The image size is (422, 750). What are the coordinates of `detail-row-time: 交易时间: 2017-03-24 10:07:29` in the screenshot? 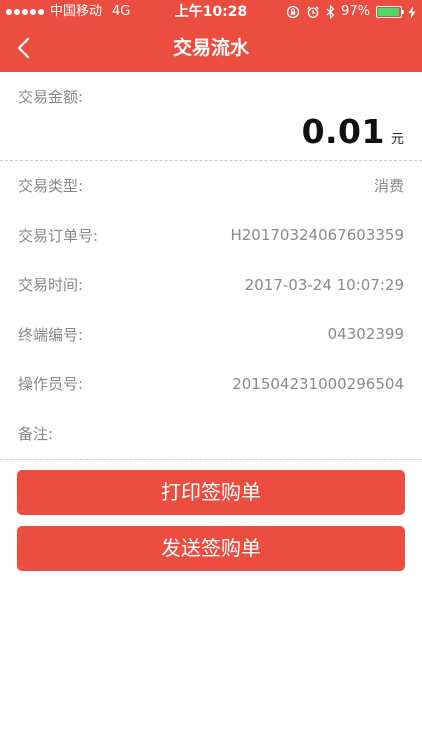 It's located at (211, 285).